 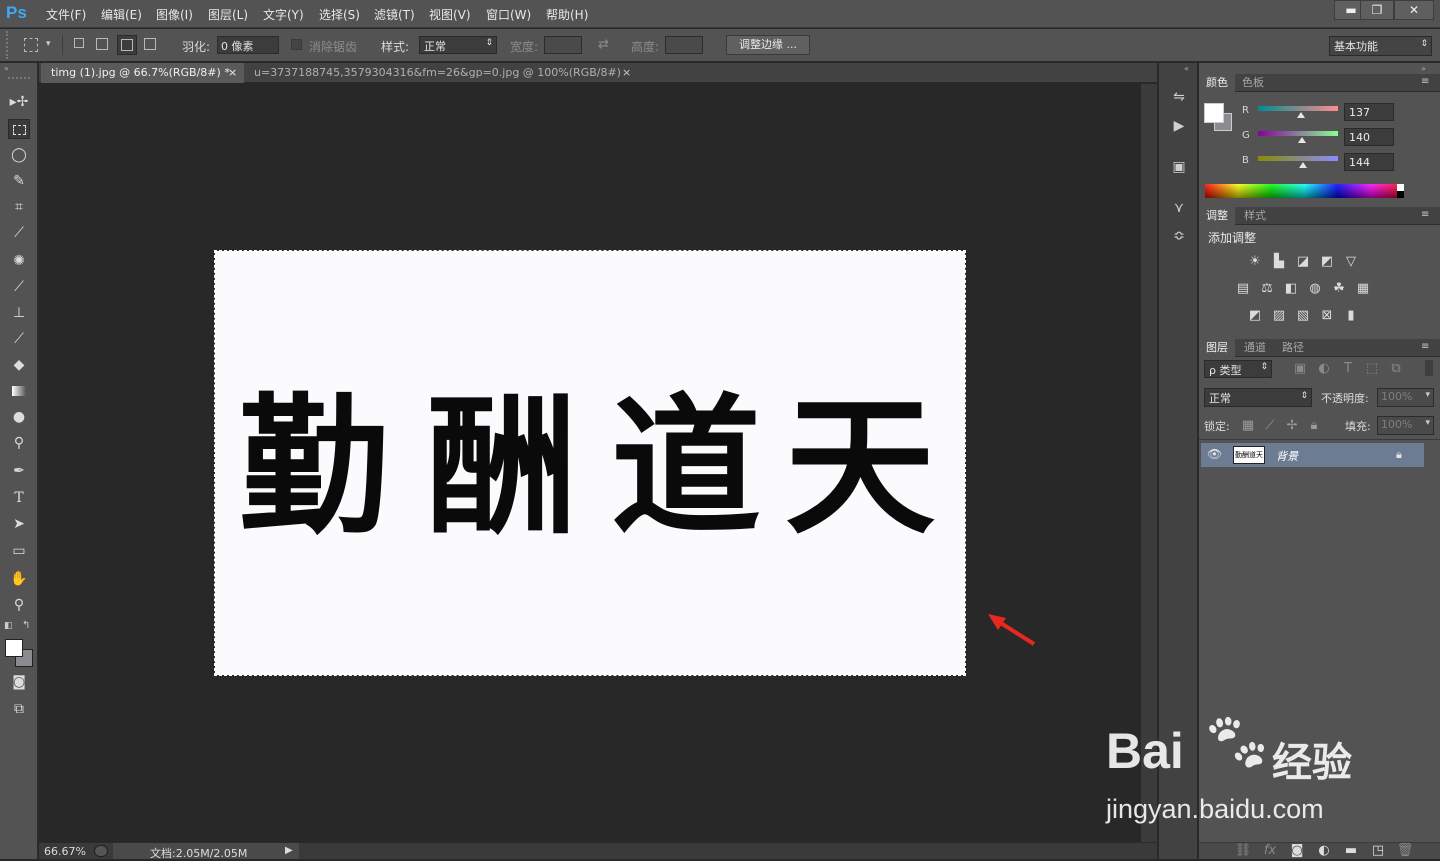 I want to click on menu-window: 窗口(W), so click(x=508, y=14).